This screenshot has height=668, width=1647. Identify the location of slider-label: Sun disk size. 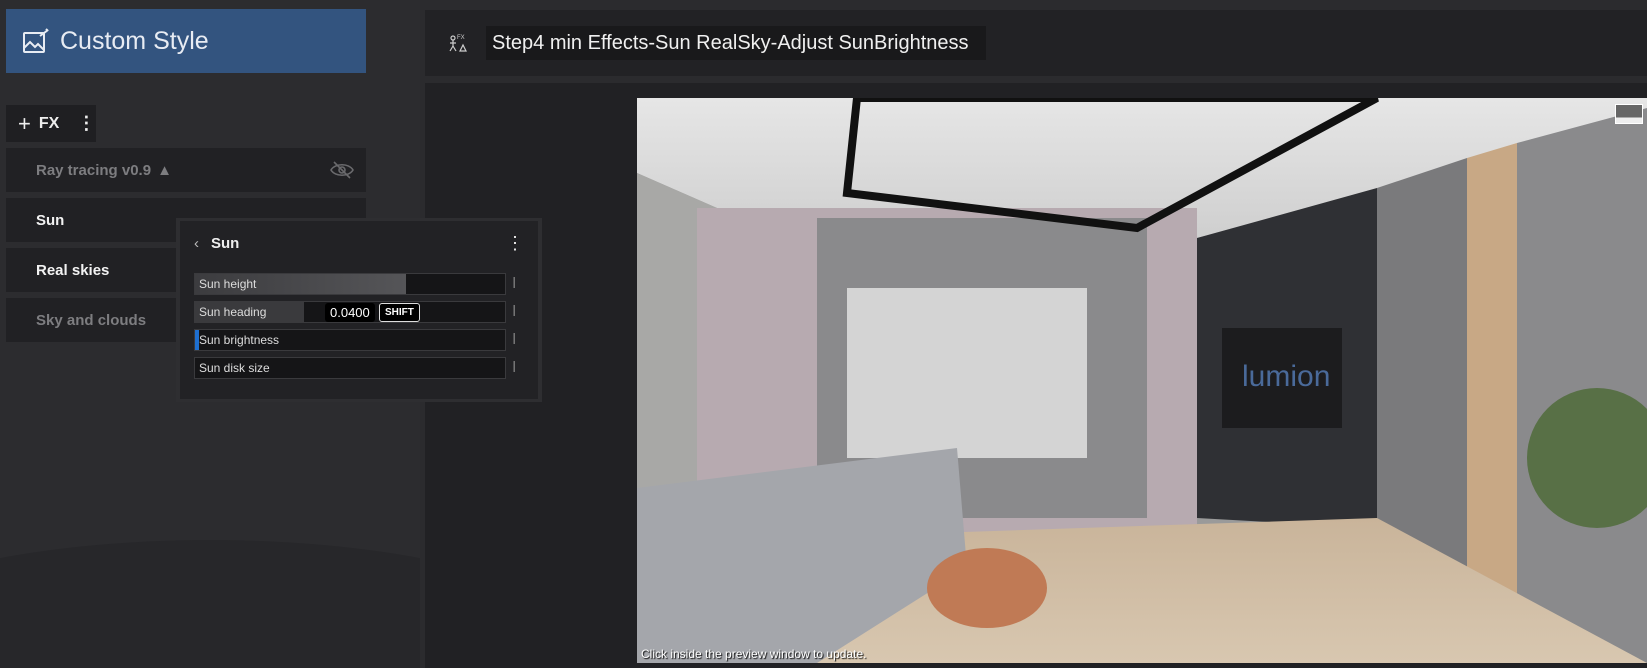
(234, 368).